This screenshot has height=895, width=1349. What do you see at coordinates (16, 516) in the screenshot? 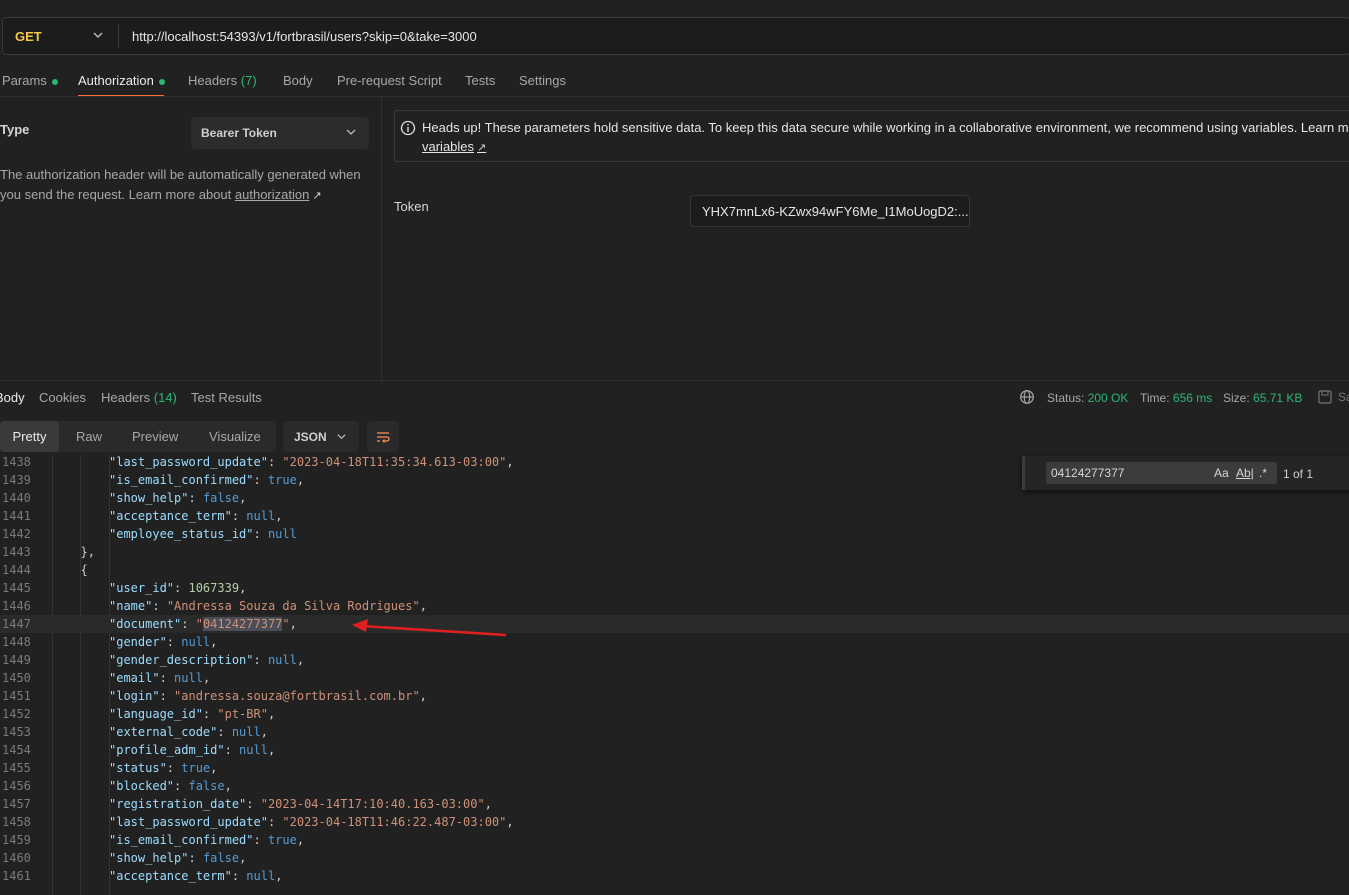
I see `line-number: 1441` at bounding box center [16, 516].